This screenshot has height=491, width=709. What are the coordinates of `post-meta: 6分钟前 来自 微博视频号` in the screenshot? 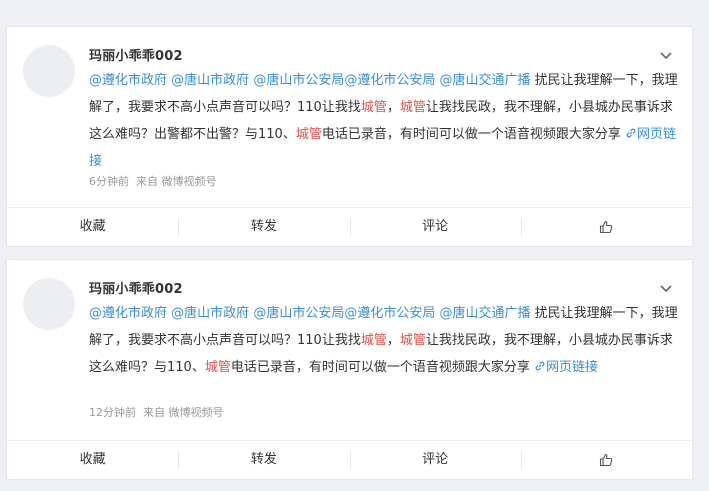 It's located at (153, 181).